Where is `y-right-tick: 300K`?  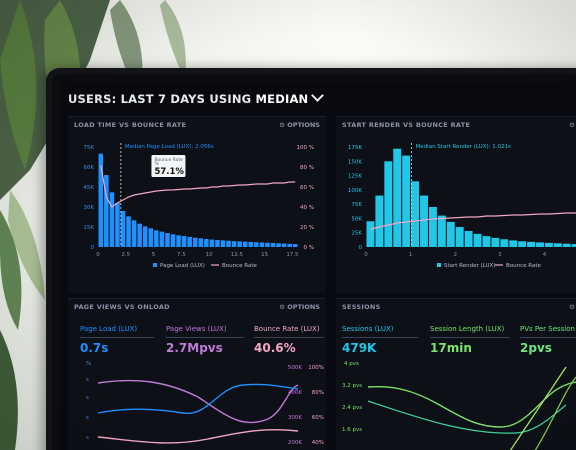
y-right-tick: 300K is located at coordinates (295, 418).